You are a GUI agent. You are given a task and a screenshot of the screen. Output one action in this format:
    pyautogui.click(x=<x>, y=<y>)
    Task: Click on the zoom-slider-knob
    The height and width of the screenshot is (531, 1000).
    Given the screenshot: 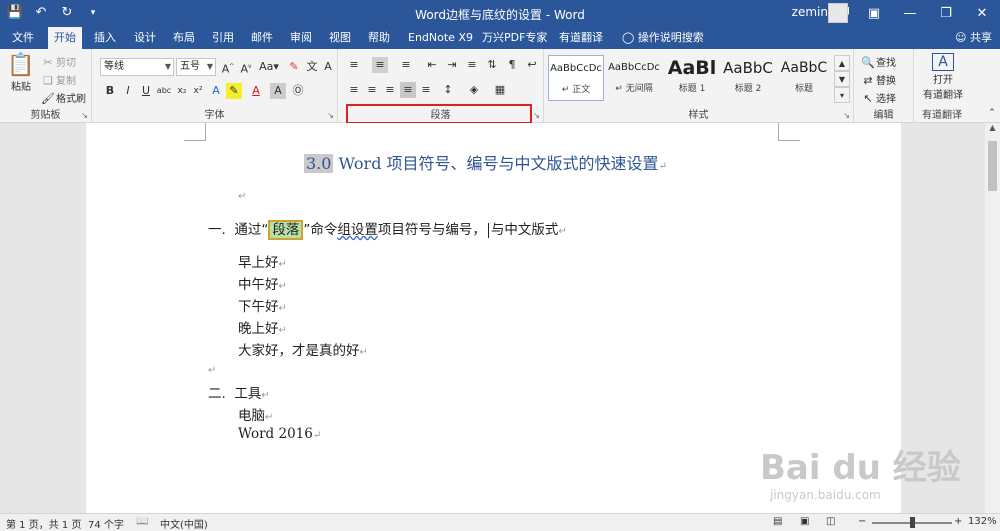 What is the action you would take?
    pyautogui.click(x=912, y=522)
    